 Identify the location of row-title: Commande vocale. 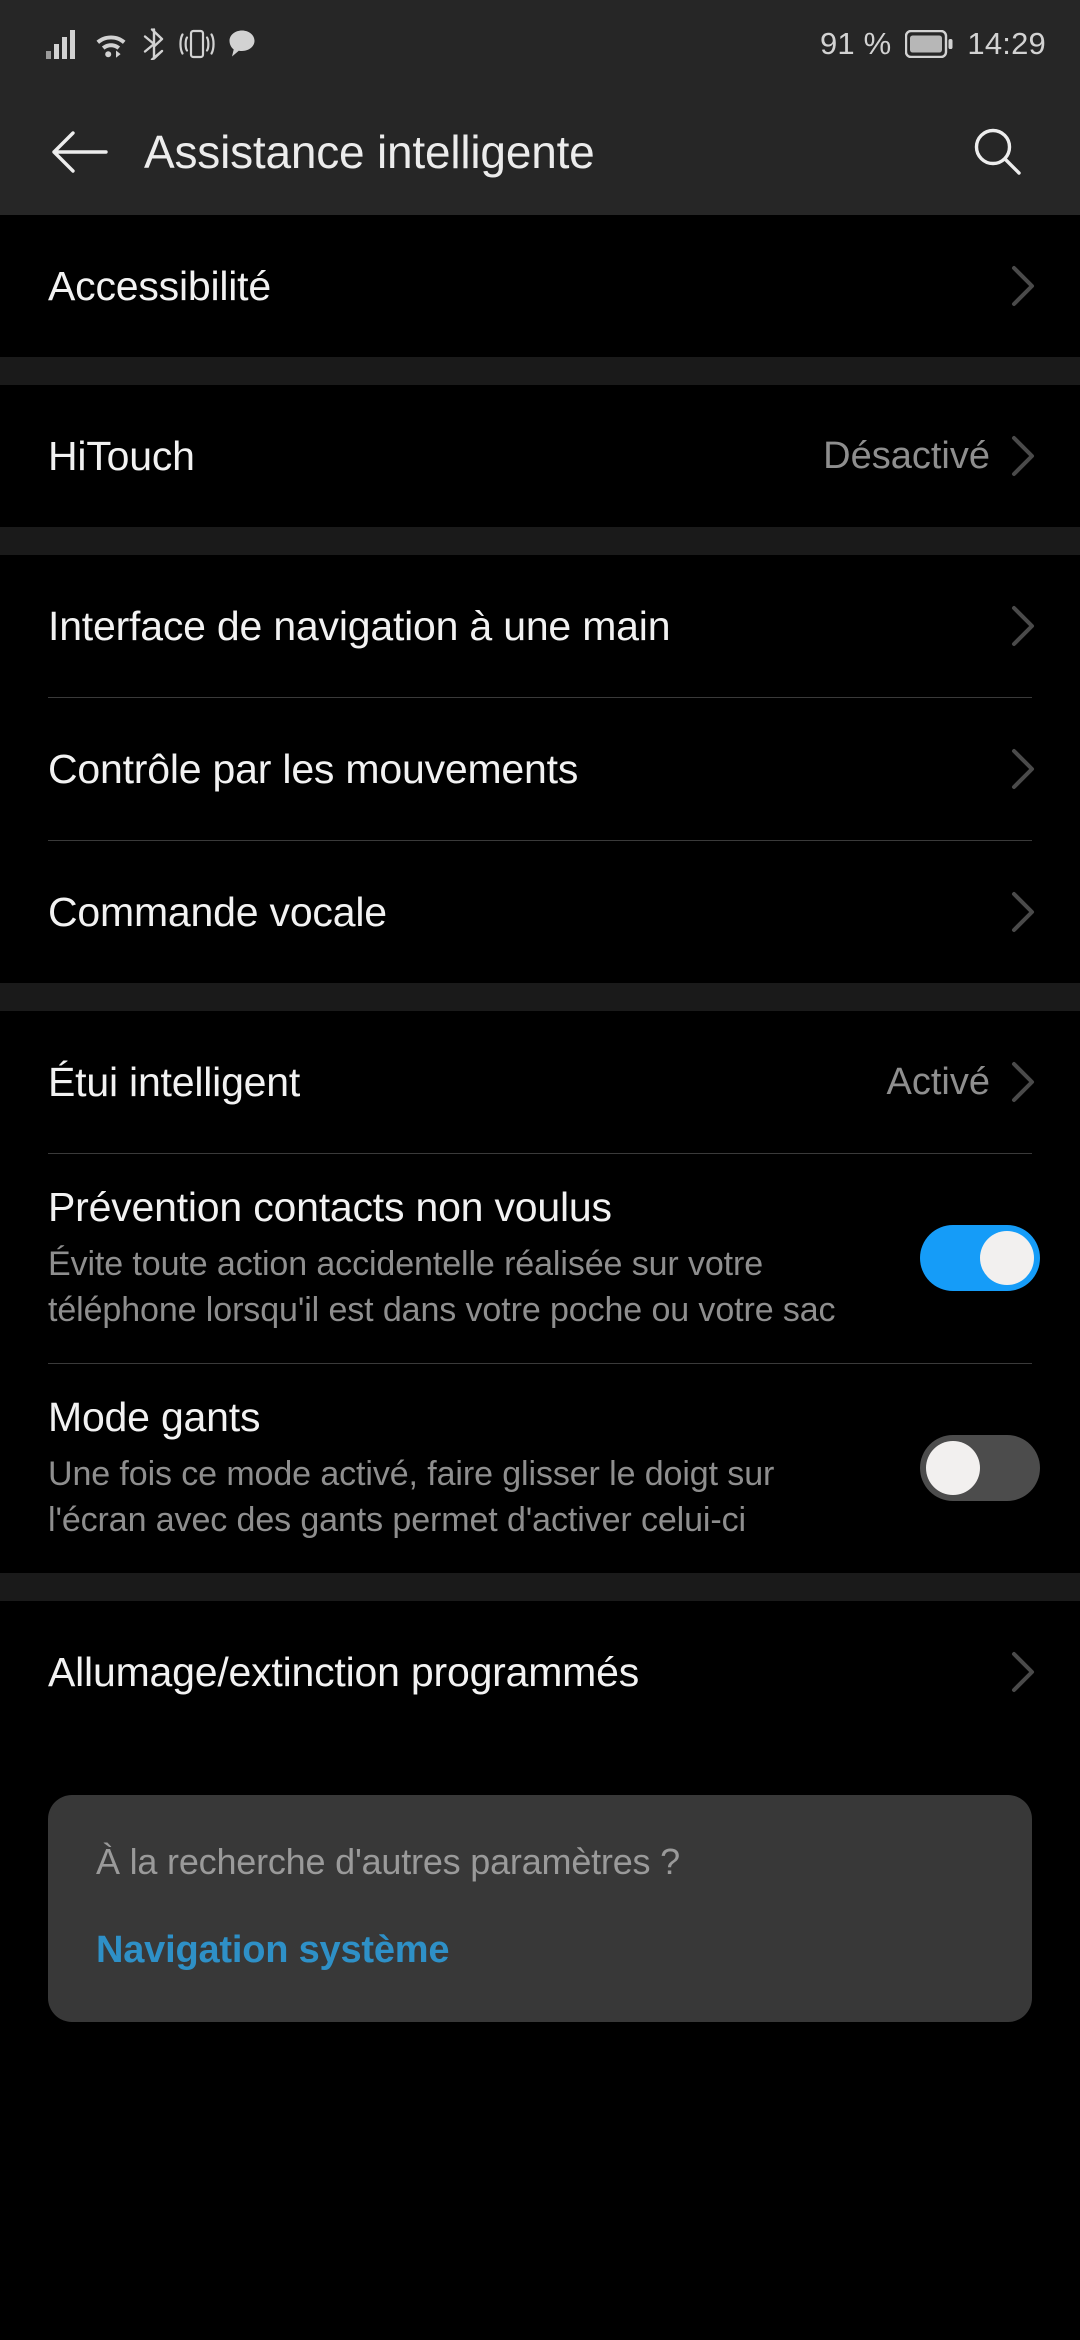
(217, 911).